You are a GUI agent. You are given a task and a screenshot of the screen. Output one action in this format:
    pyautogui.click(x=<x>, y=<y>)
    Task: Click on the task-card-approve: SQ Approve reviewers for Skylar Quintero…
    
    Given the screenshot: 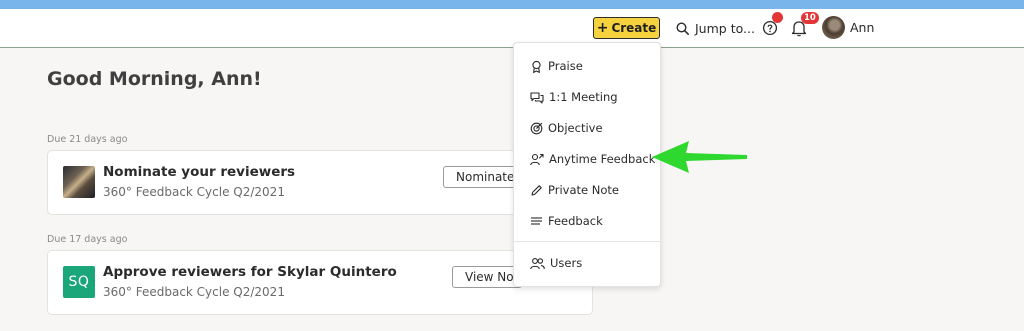 What is the action you would take?
    pyautogui.click(x=320, y=282)
    